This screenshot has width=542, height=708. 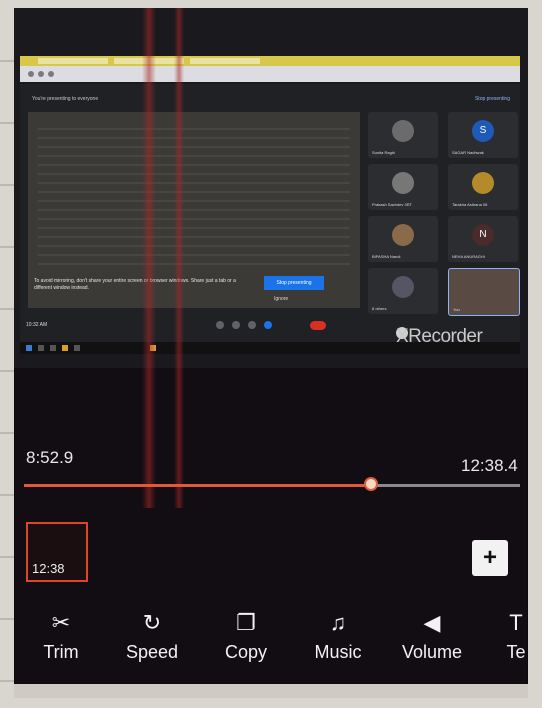 What do you see at coordinates (468, 256) in the screenshot?
I see `participant-name: NEHA ANURAGHI` at bounding box center [468, 256].